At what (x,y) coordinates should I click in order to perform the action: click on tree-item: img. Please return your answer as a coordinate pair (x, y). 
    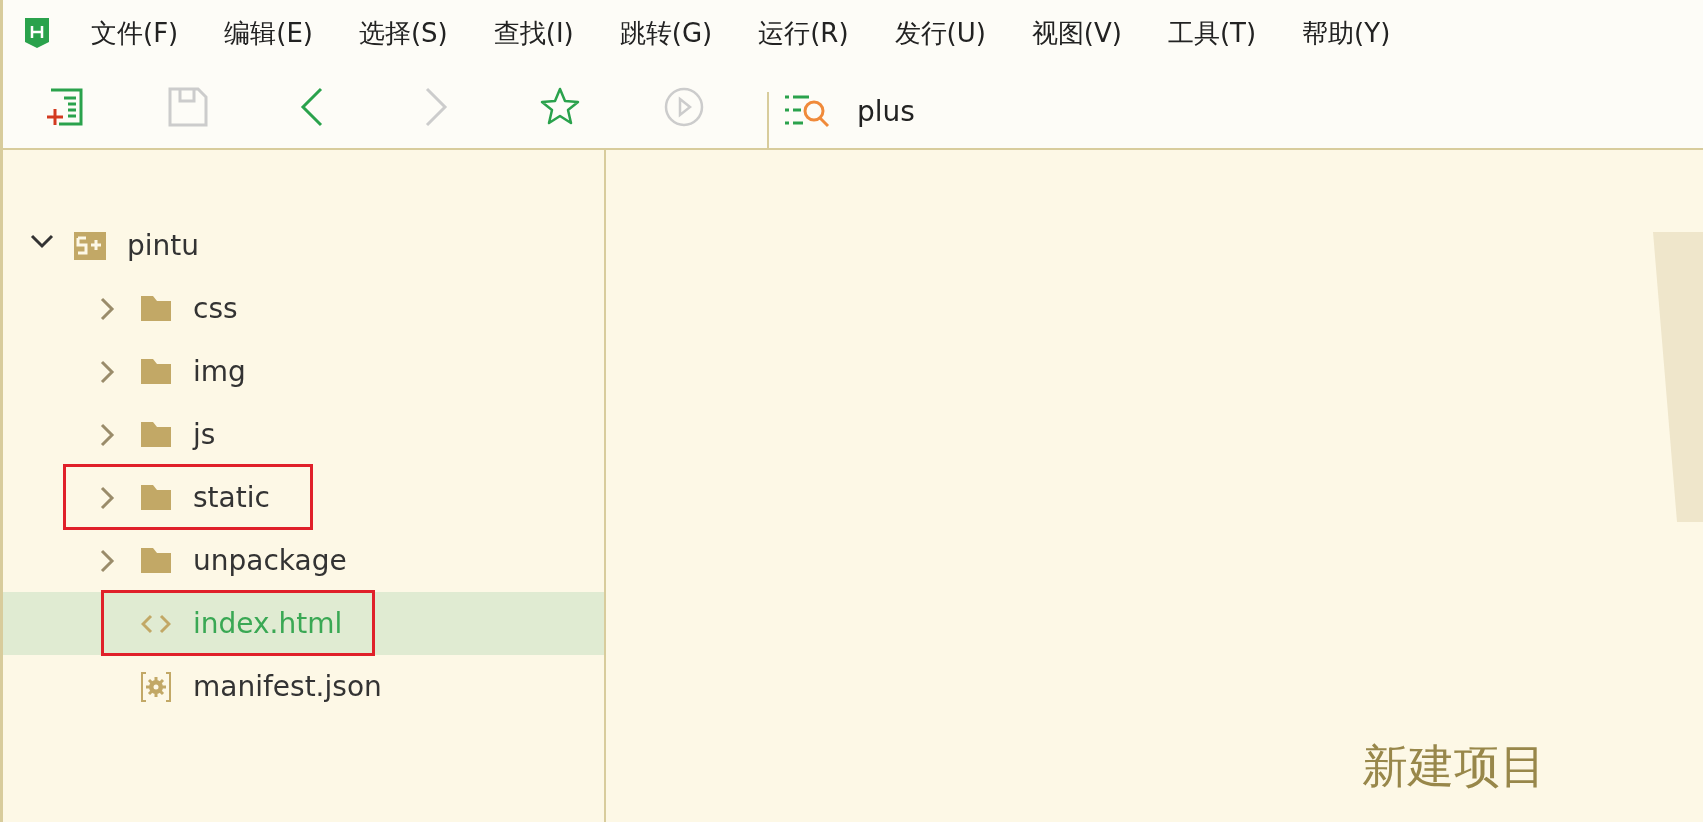
    Looking at the image, I should click on (303, 371).